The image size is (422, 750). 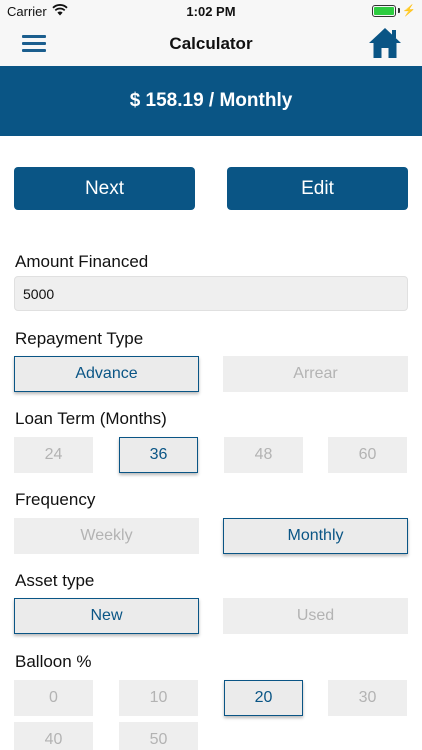 What do you see at coordinates (211, 293) in the screenshot?
I see `amount-financed-input` at bounding box center [211, 293].